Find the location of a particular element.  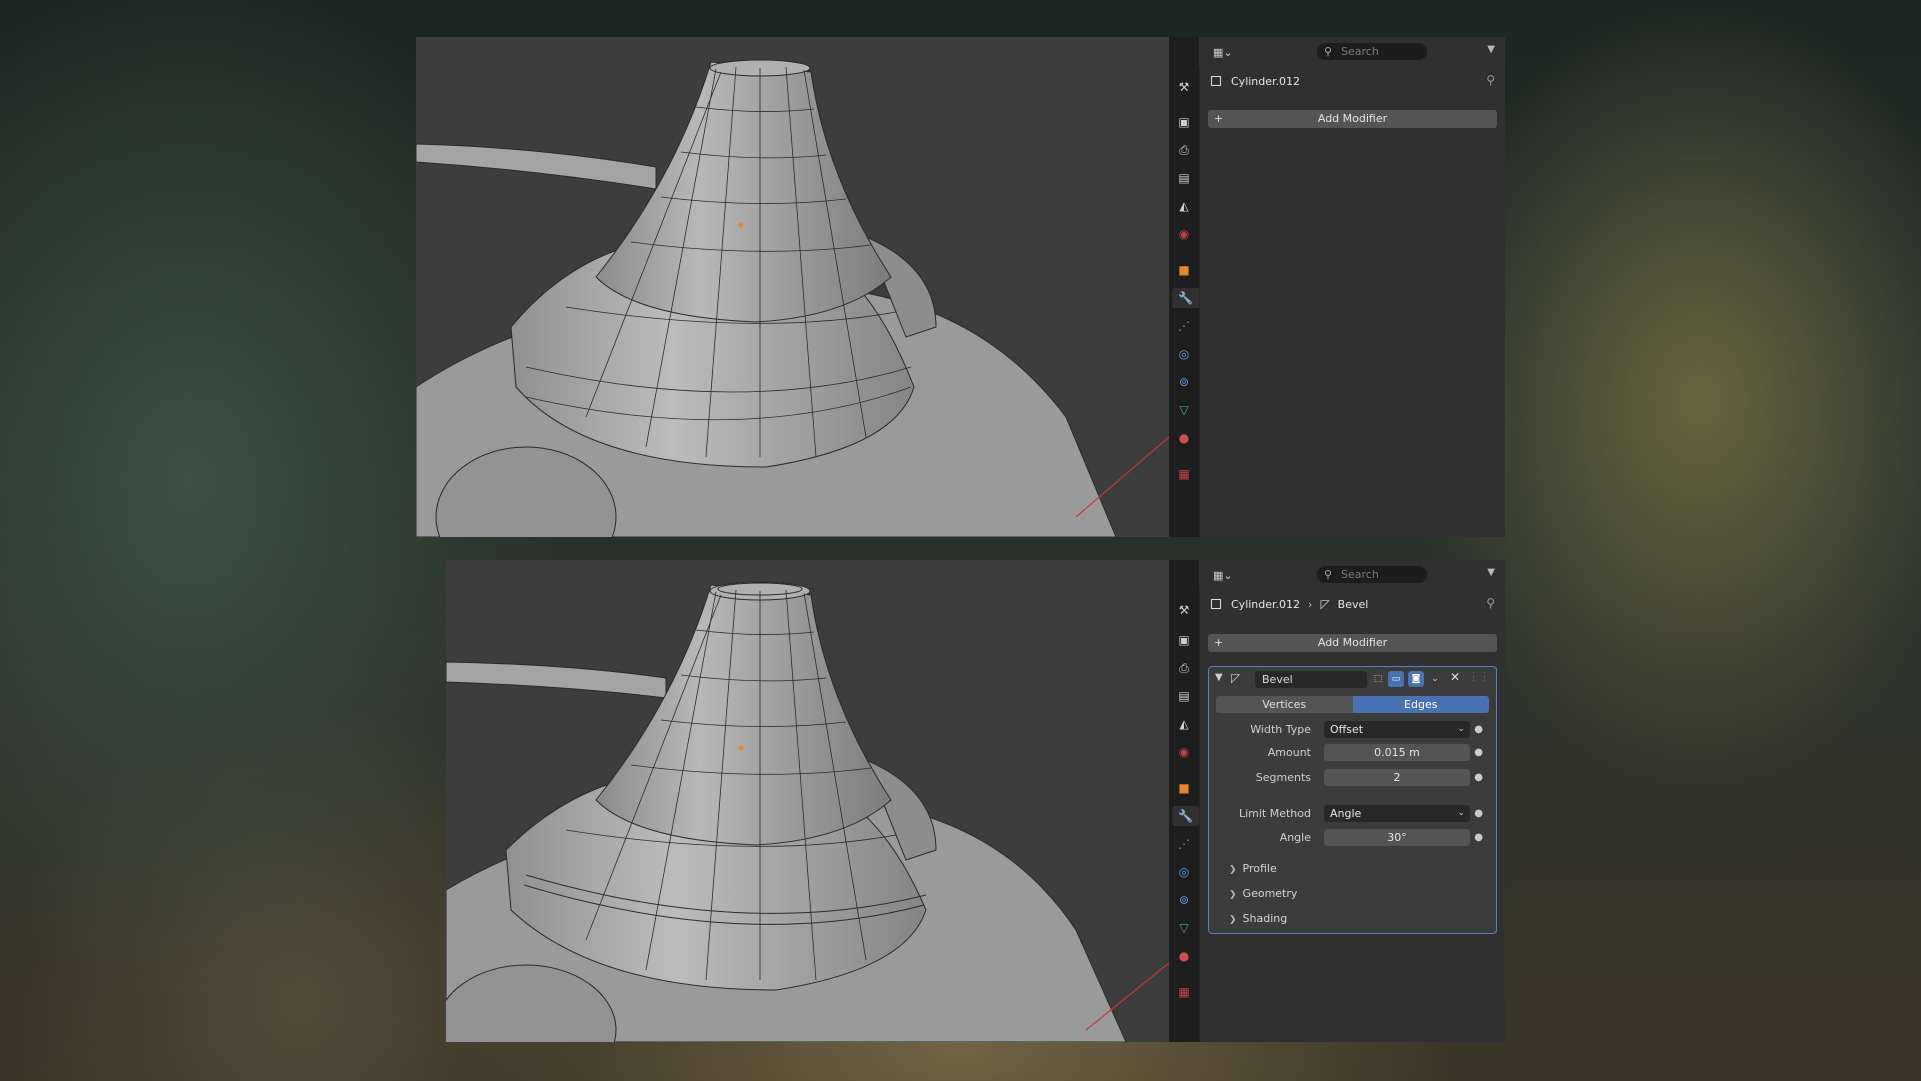

affect-vertices-button: Vertices is located at coordinates (1284, 704).